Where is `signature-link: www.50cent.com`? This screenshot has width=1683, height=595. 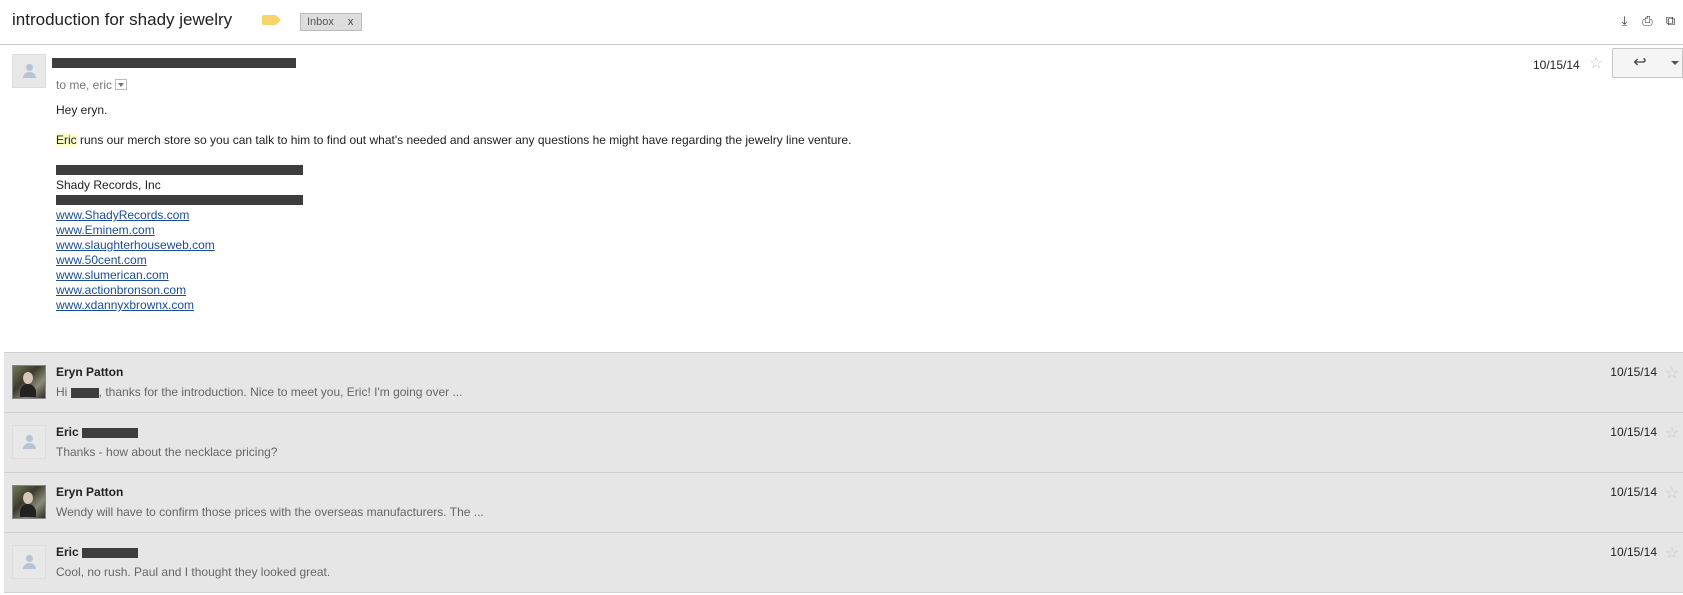
signature-link: www.50cent.com is located at coordinates (101, 260).